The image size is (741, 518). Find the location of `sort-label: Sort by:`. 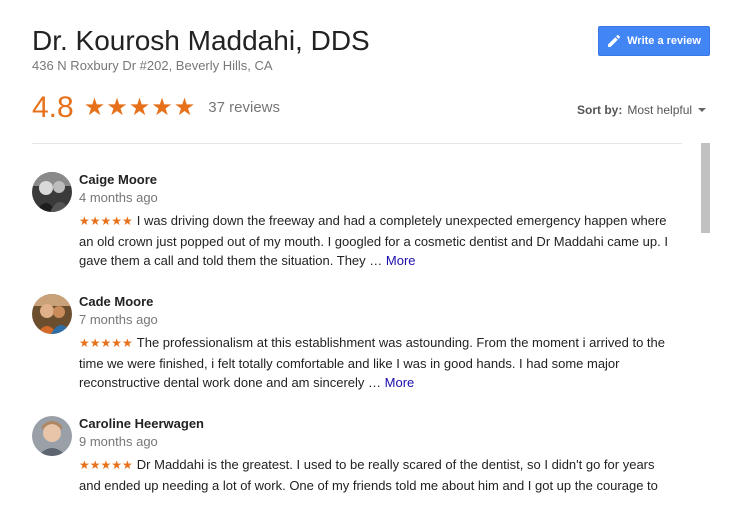

sort-label: Sort by: is located at coordinates (600, 110).